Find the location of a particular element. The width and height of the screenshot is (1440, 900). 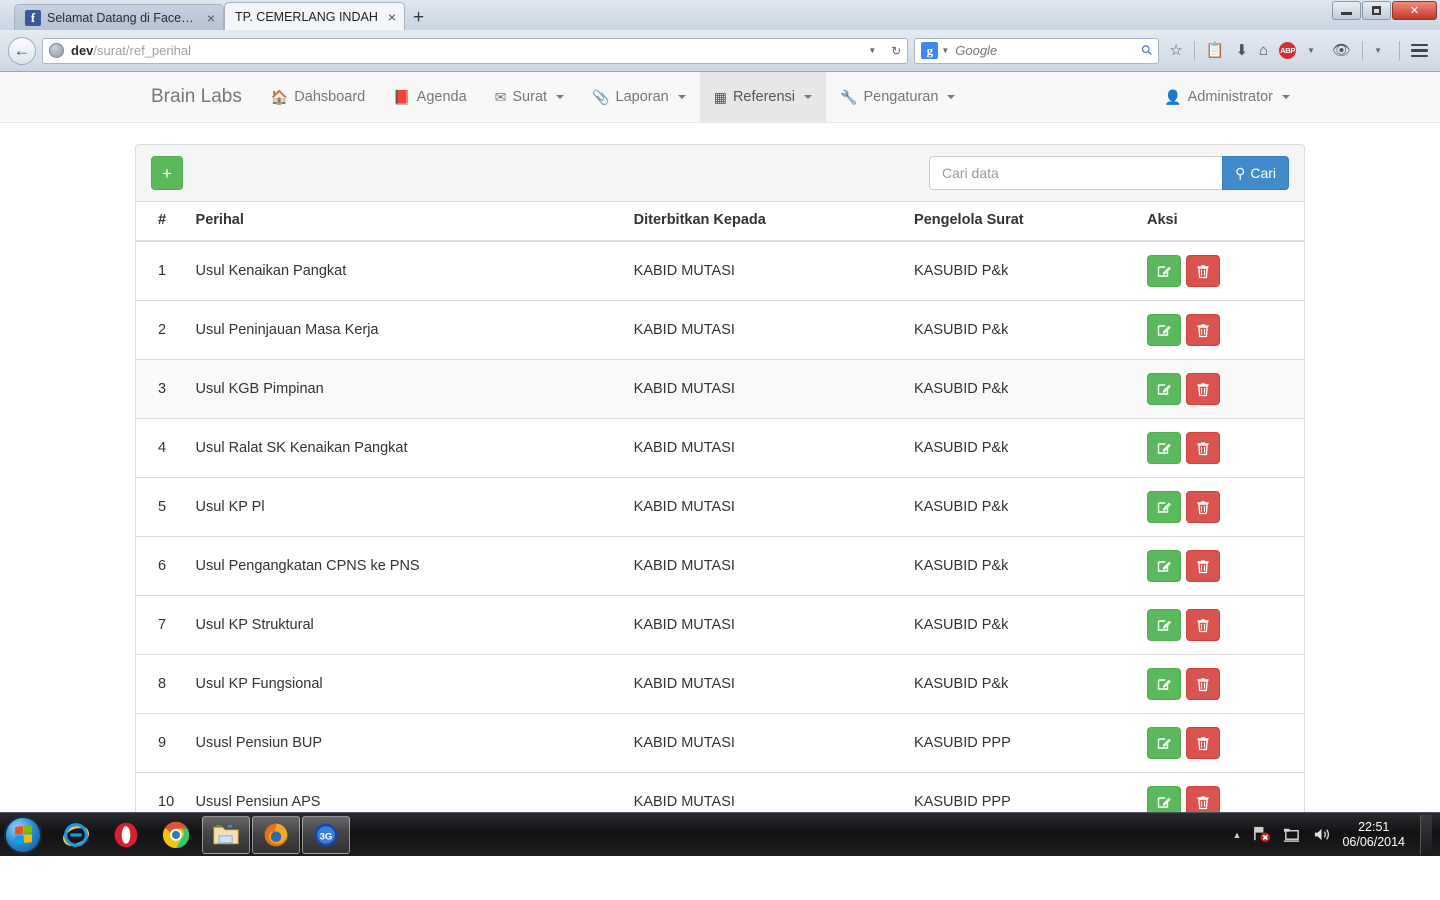

taskbar-internet-explorer is located at coordinates (76, 835).